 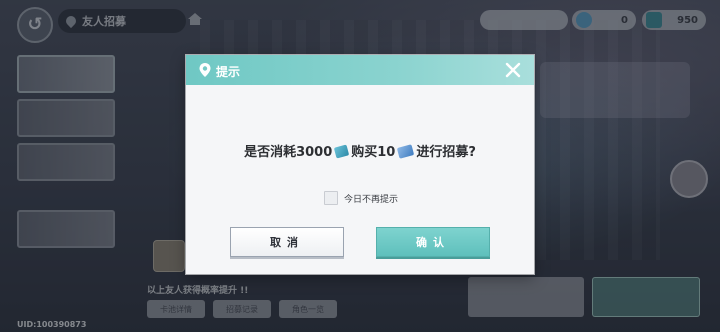 I want to click on message-text-buy: 购买10, so click(x=373, y=152).